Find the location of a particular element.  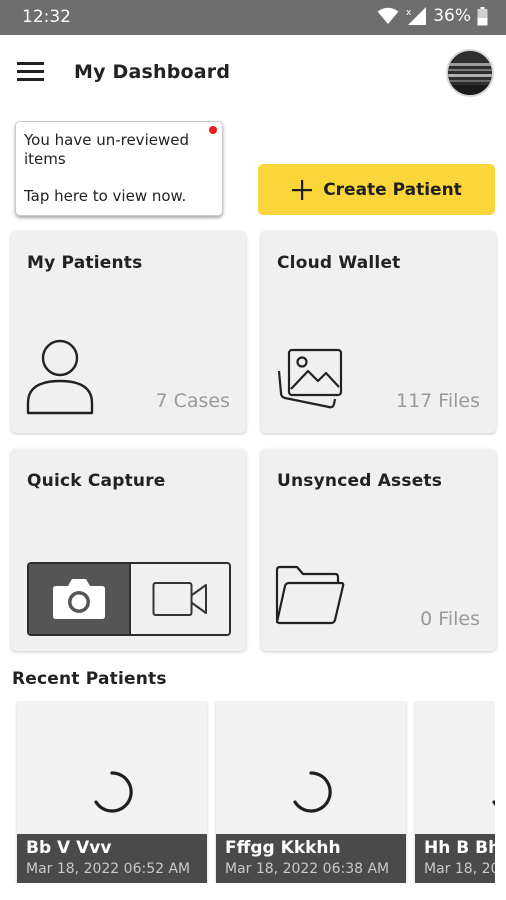

battery-percent: 36% is located at coordinates (452, 16).